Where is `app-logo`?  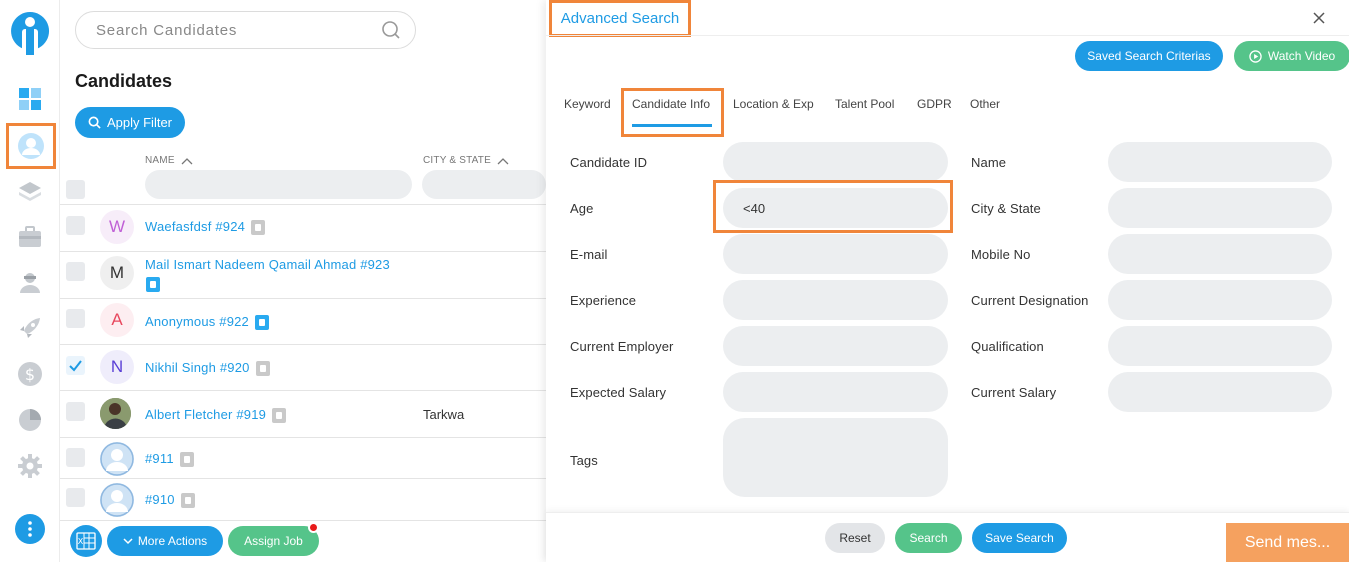
app-logo is located at coordinates (30, 32).